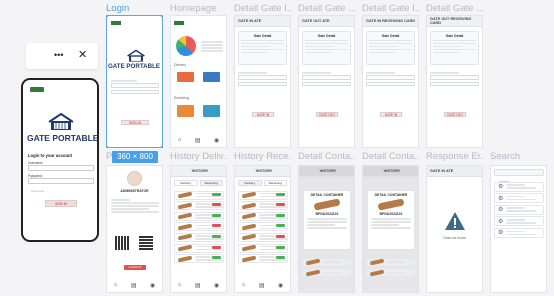 Image resolution: width=554 pixels, height=296 pixels. I want to click on gate-logo, so click(136, 56).